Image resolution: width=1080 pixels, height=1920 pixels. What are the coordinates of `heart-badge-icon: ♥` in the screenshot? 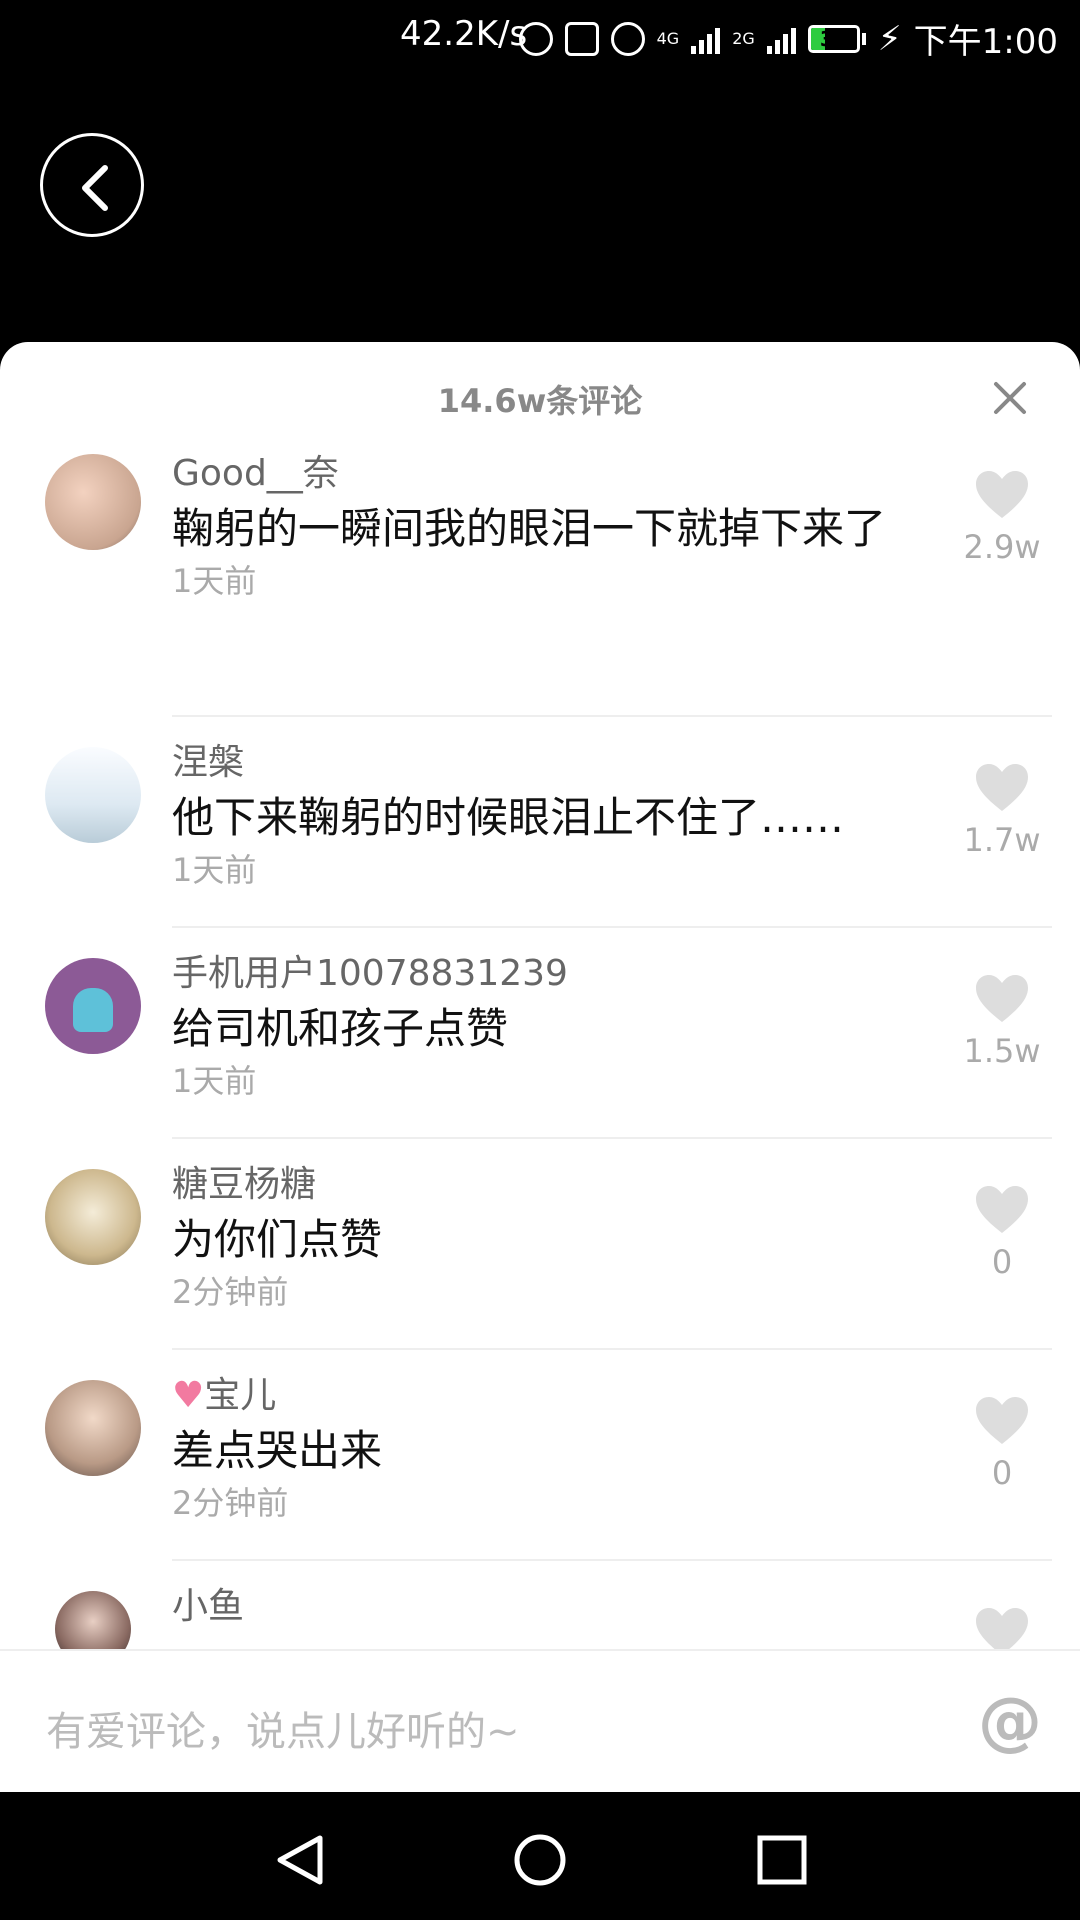 It's located at (188, 1395).